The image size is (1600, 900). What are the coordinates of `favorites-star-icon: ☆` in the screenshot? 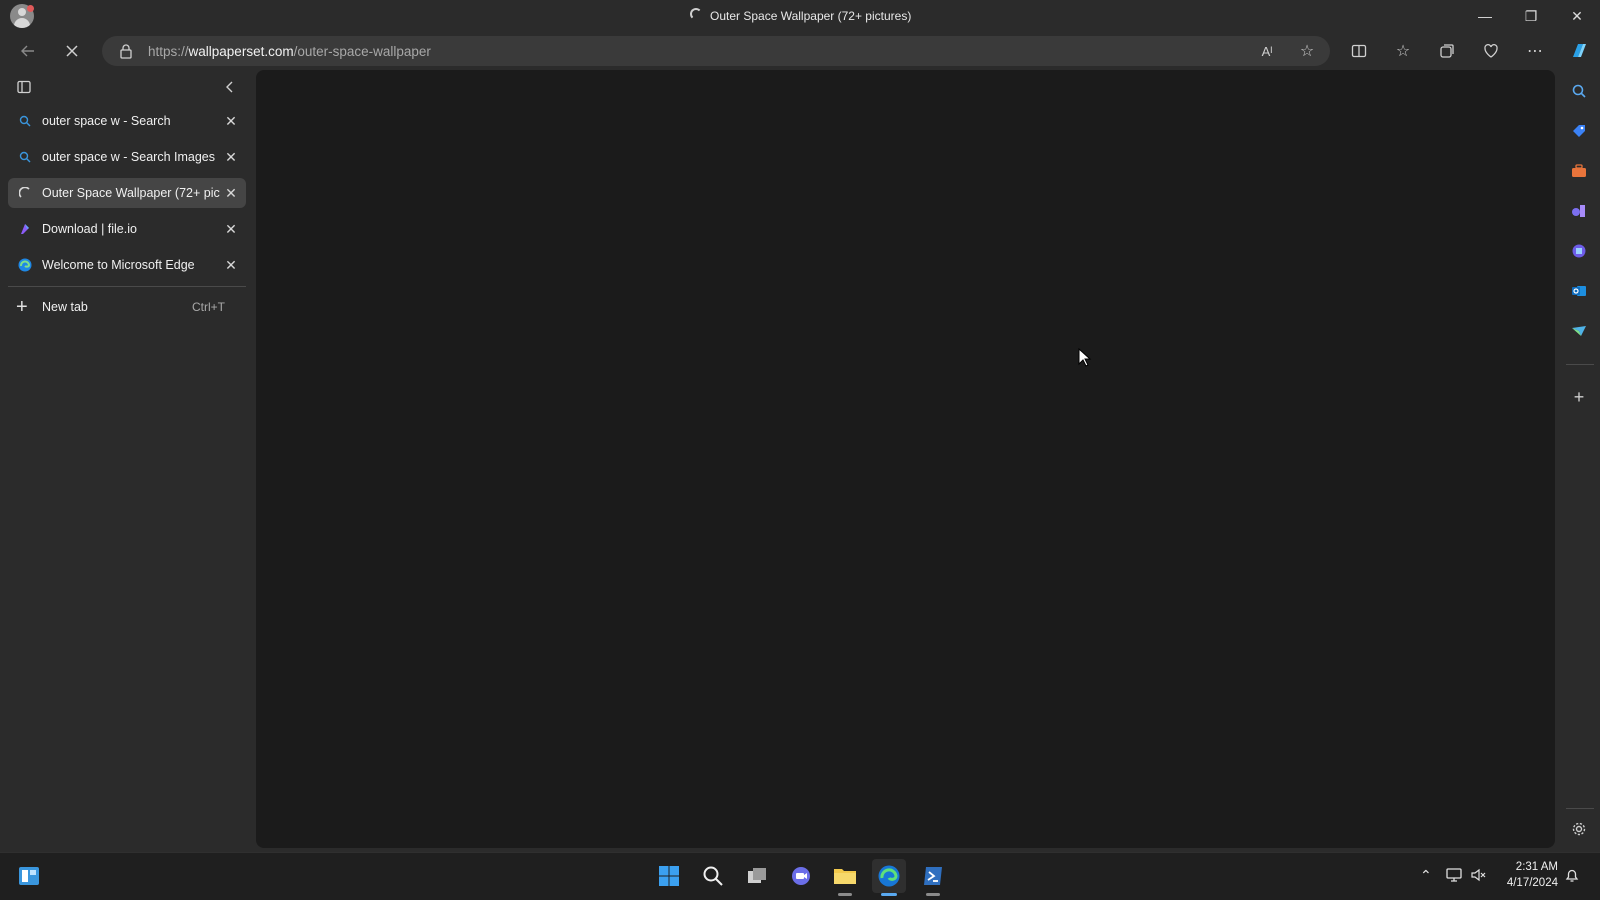 It's located at (1403, 51).